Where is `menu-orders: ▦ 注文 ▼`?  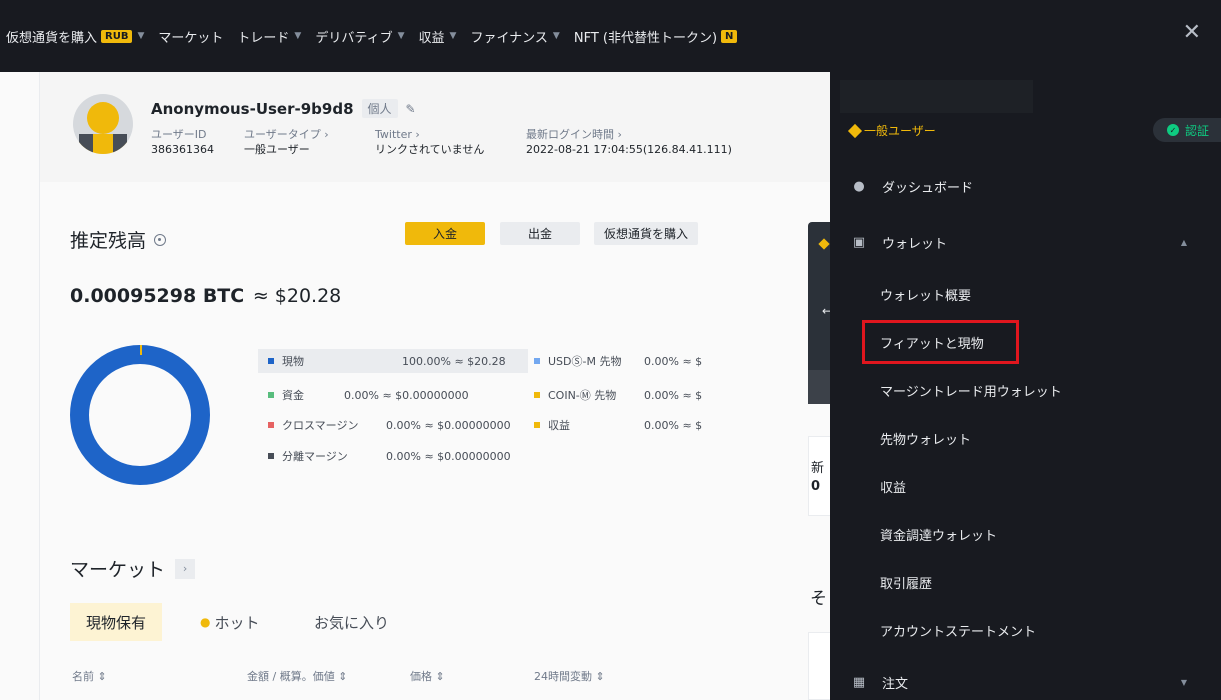 menu-orders: ▦ 注文 ▼ is located at coordinates (1025, 679).